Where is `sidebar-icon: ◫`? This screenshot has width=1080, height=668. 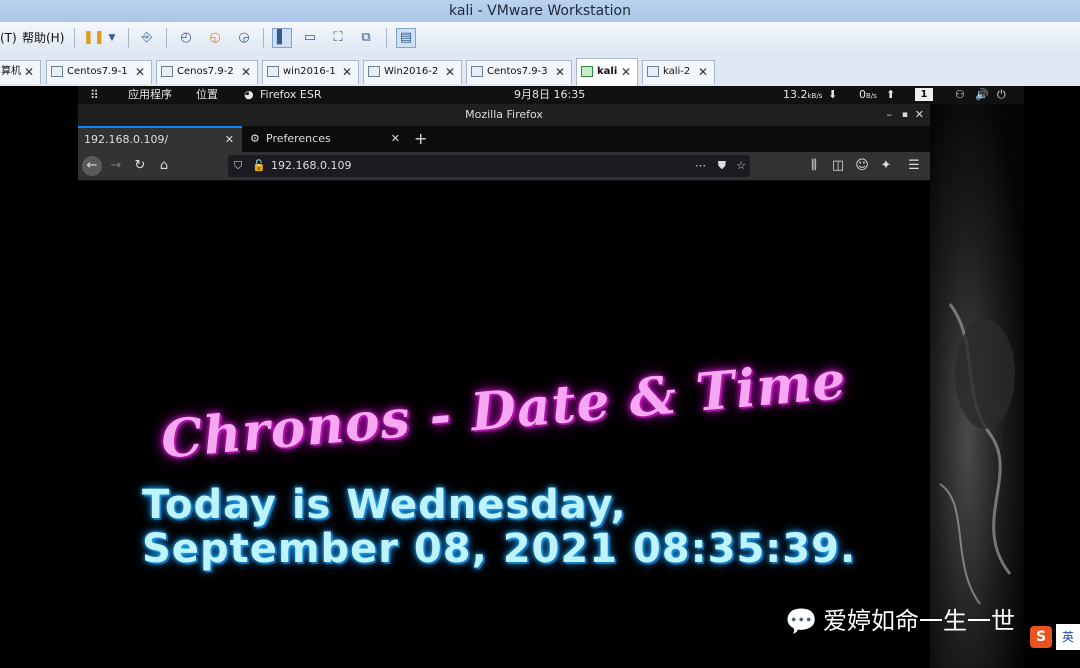
sidebar-icon: ◫ is located at coordinates (838, 166).